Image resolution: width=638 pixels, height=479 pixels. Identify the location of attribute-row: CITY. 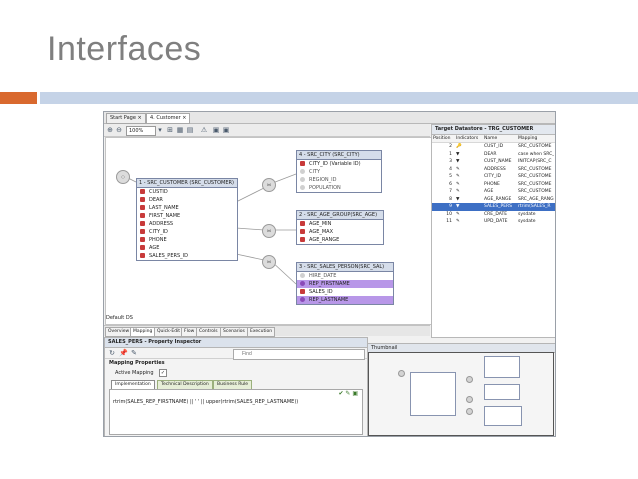
(339, 172).